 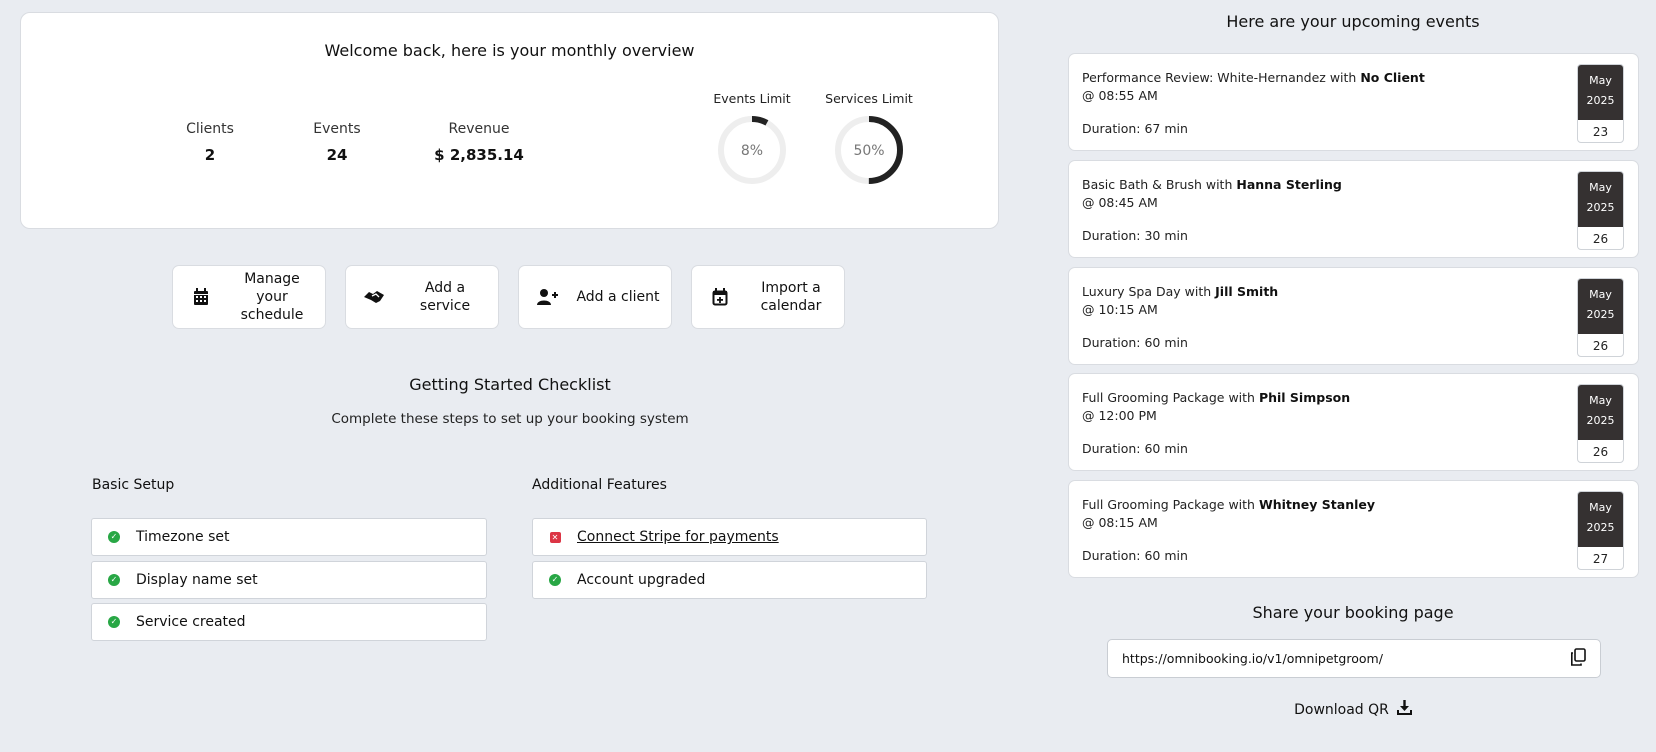 I want to click on stat-value: $ 2,835.14, so click(x=479, y=155).